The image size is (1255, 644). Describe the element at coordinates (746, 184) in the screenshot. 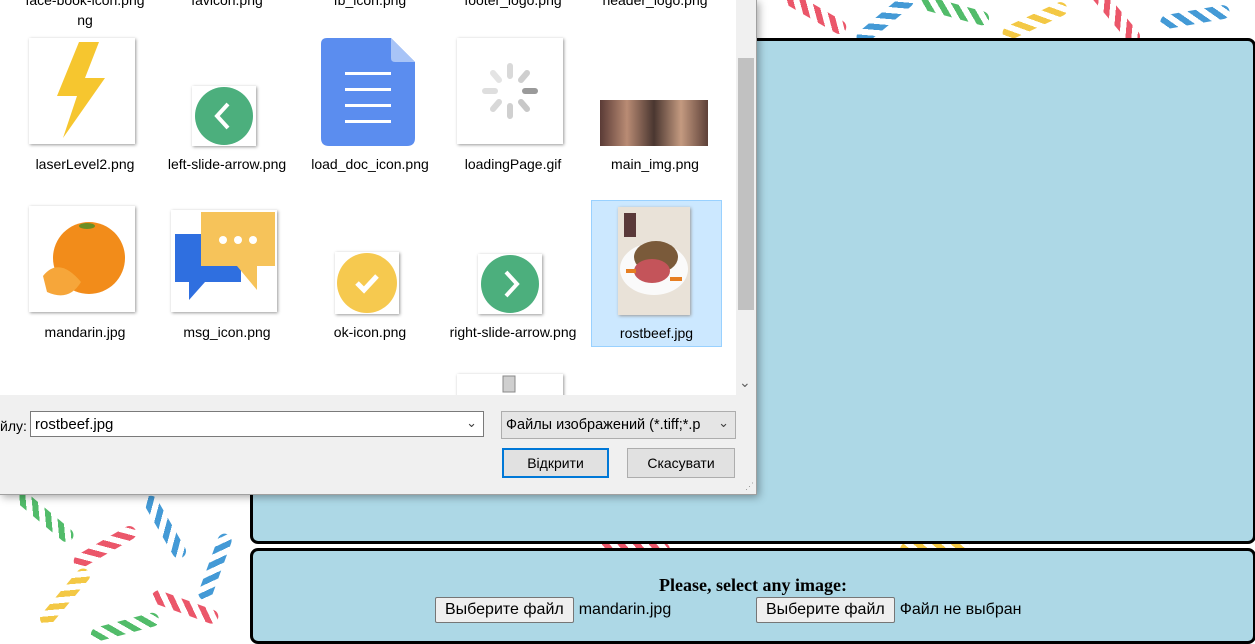

I see `scrollbar-thumb` at that location.